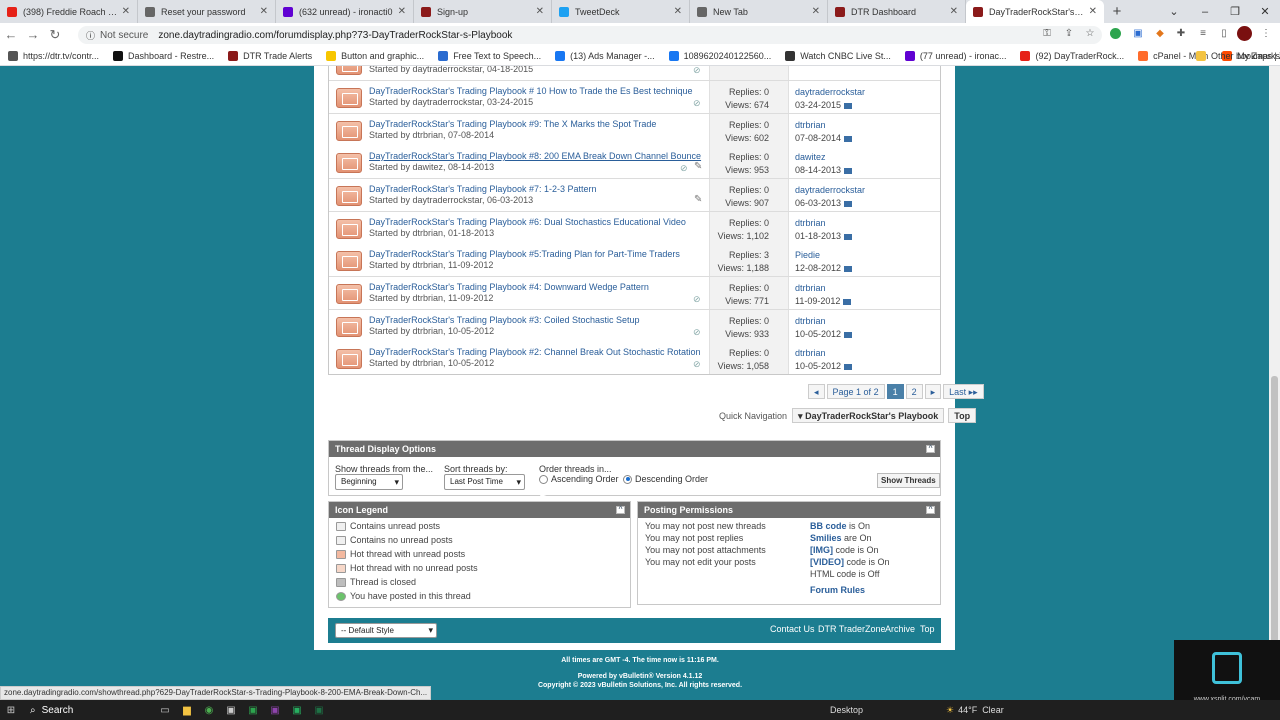  Describe the element at coordinates (543, 479) in the screenshot. I see `radio-circle` at that location.